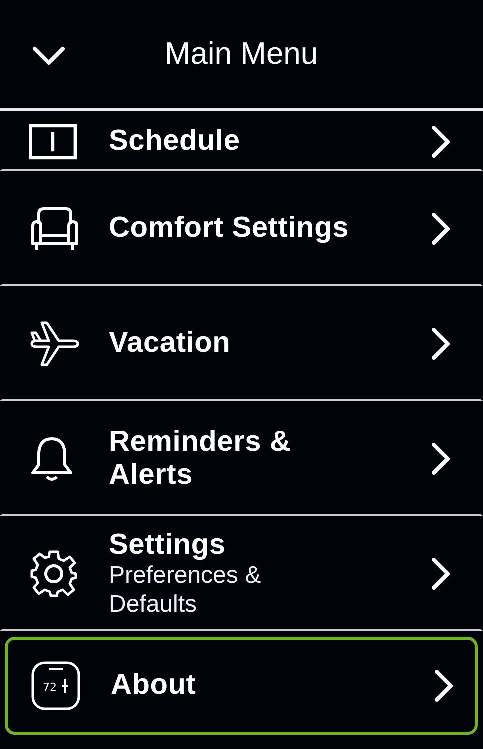  Describe the element at coordinates (56, 686) in the screenshot. I see `thermostat-icon: 72` at that location.